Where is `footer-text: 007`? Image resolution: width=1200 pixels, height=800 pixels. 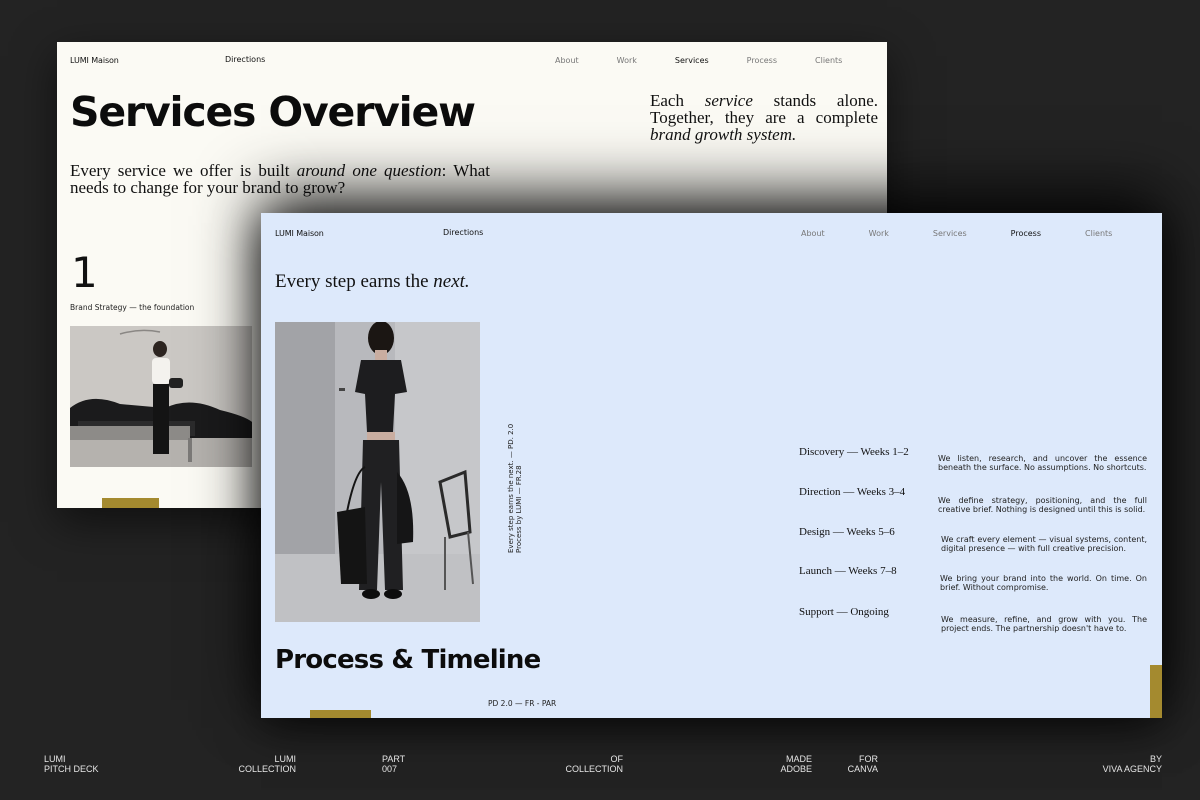 footer-text: 007 is located at coordinates (390, 769).